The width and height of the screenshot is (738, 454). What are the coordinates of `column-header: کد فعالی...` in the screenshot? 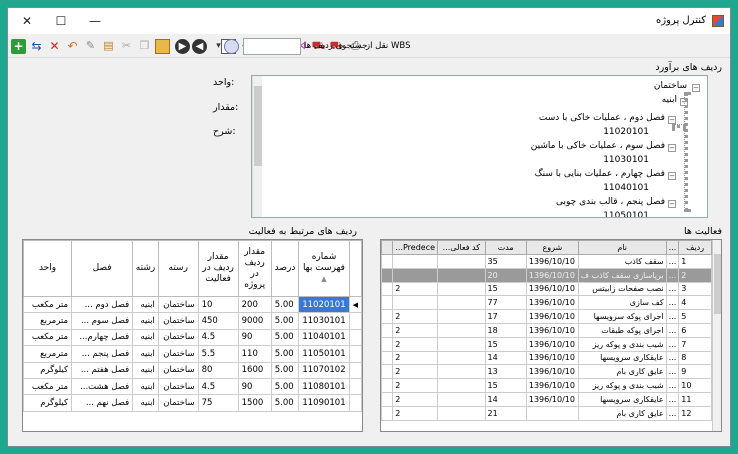 It's located at (461, 247).